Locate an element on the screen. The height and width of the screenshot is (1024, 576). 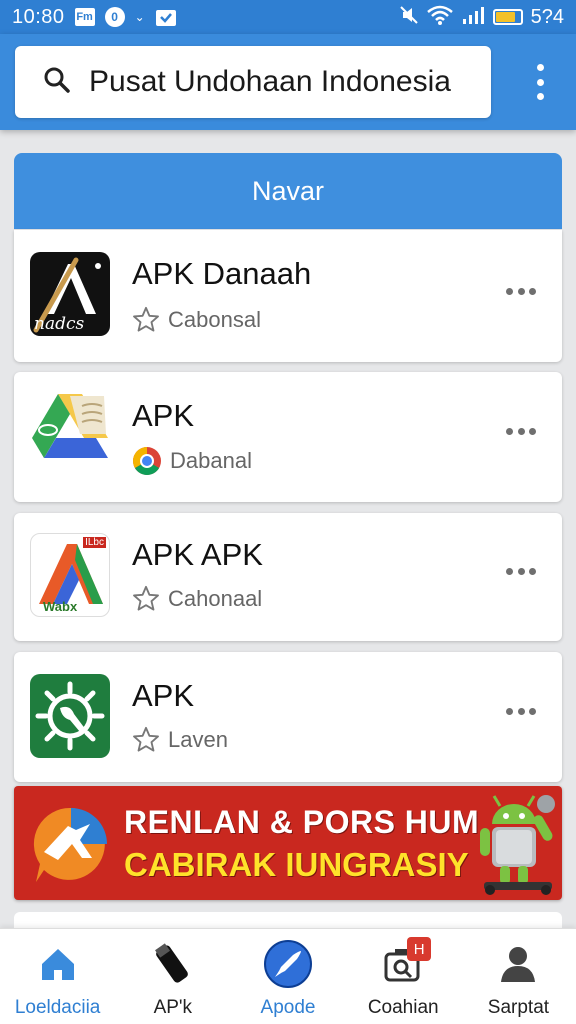
nav-item-apode: Apode is located at coordinates (287, 976).